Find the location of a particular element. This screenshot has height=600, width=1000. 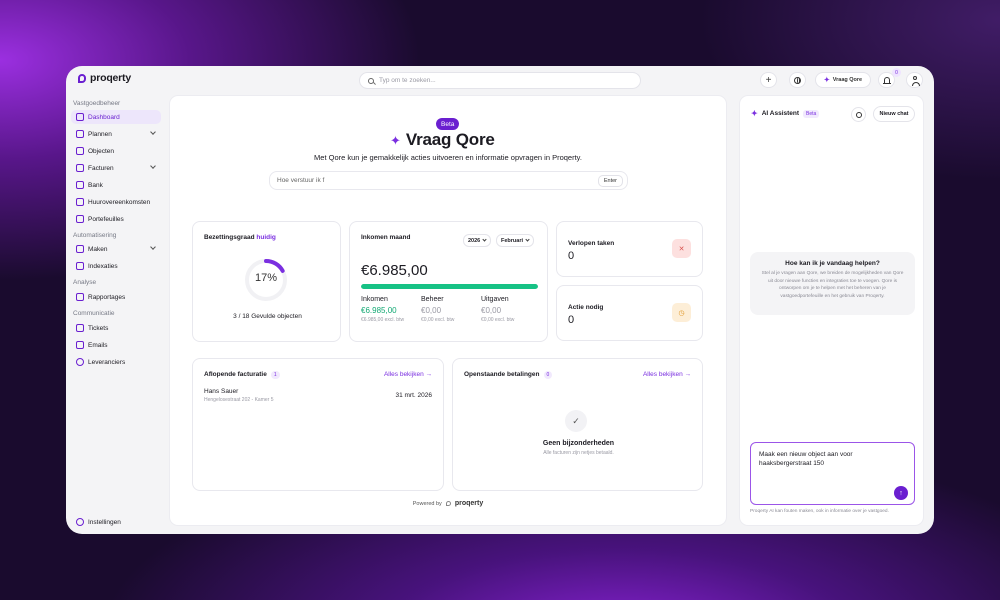

ask-qore-button: ✦ Vraag Qore is located at coordinates (843, 80).